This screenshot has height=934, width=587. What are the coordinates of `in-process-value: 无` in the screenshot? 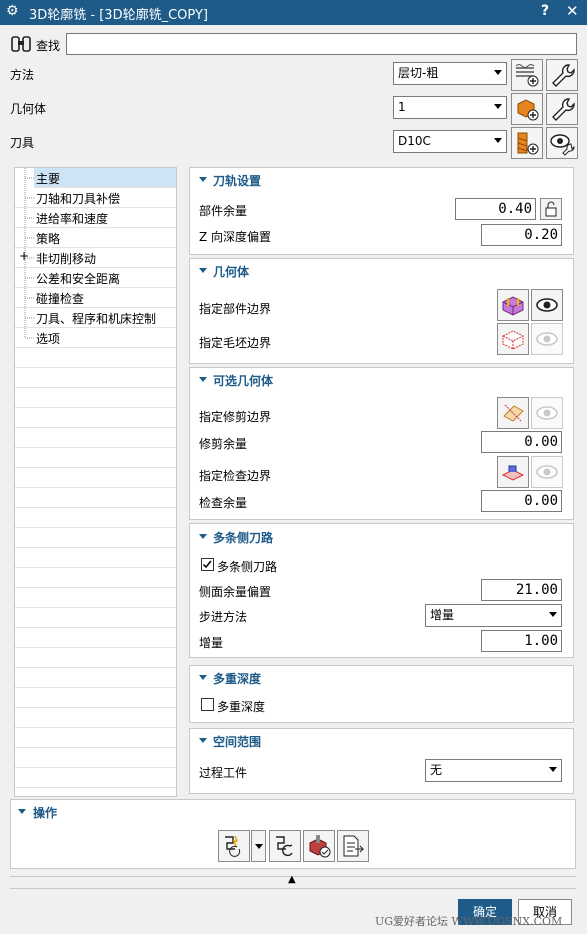 It's located at (436, 770).